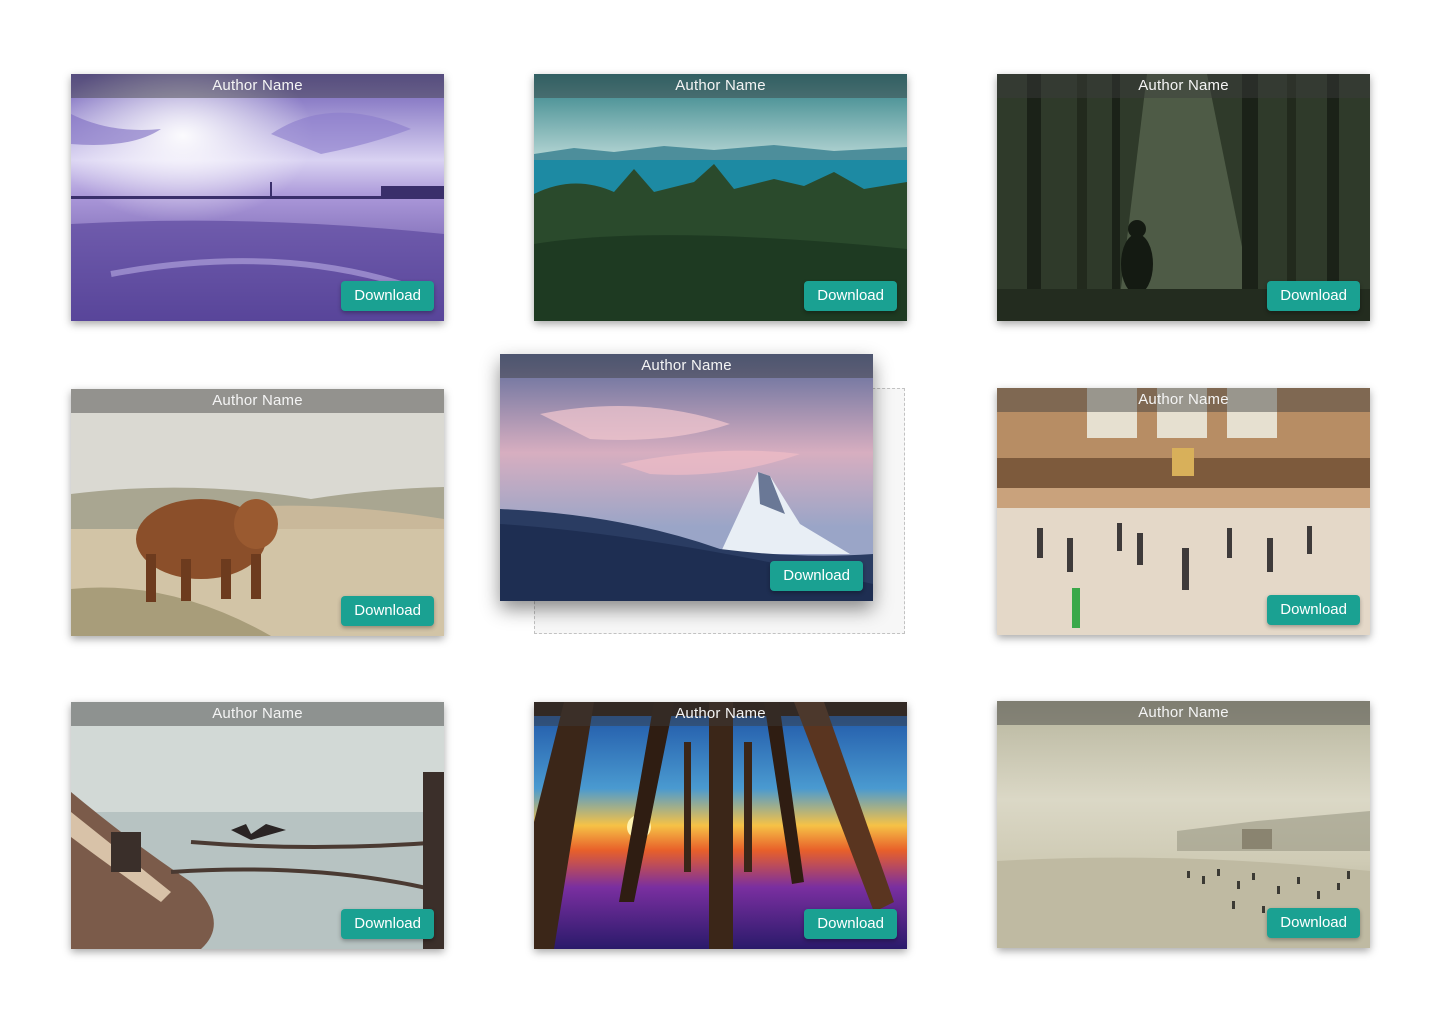 The image size is (1440, 1024). Describe the element at coordinates (257, 825) in the screenshot. I see `image-card-7: Author Name Download` at that location.